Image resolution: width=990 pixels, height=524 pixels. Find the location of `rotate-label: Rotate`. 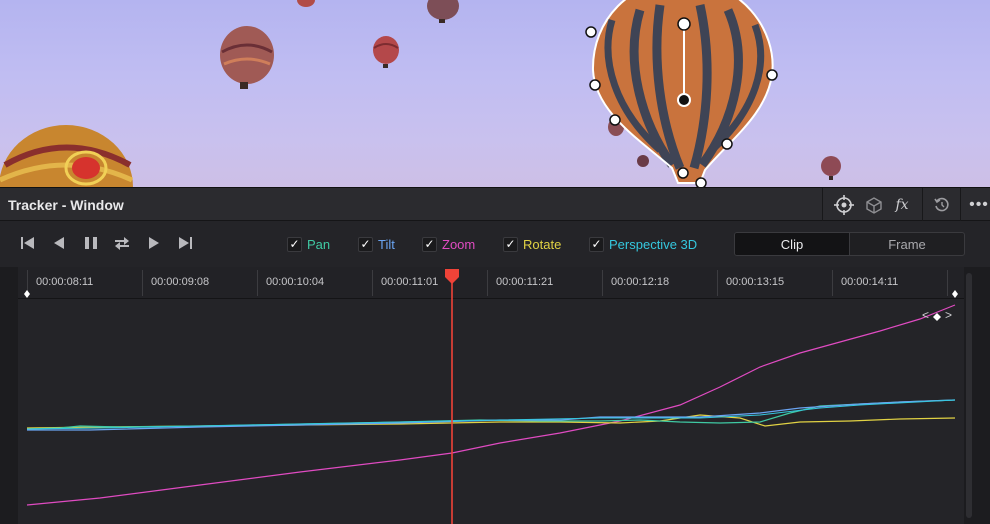

rotate-label: Rotate is located at coordinates (542, 244).